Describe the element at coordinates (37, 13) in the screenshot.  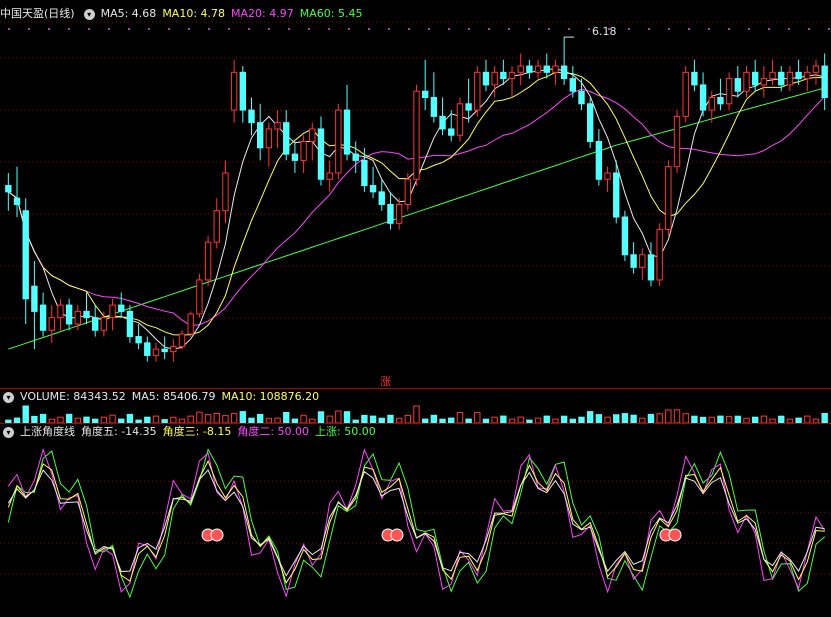
I see `stock-title: 中国天盈(日线)` at that location.